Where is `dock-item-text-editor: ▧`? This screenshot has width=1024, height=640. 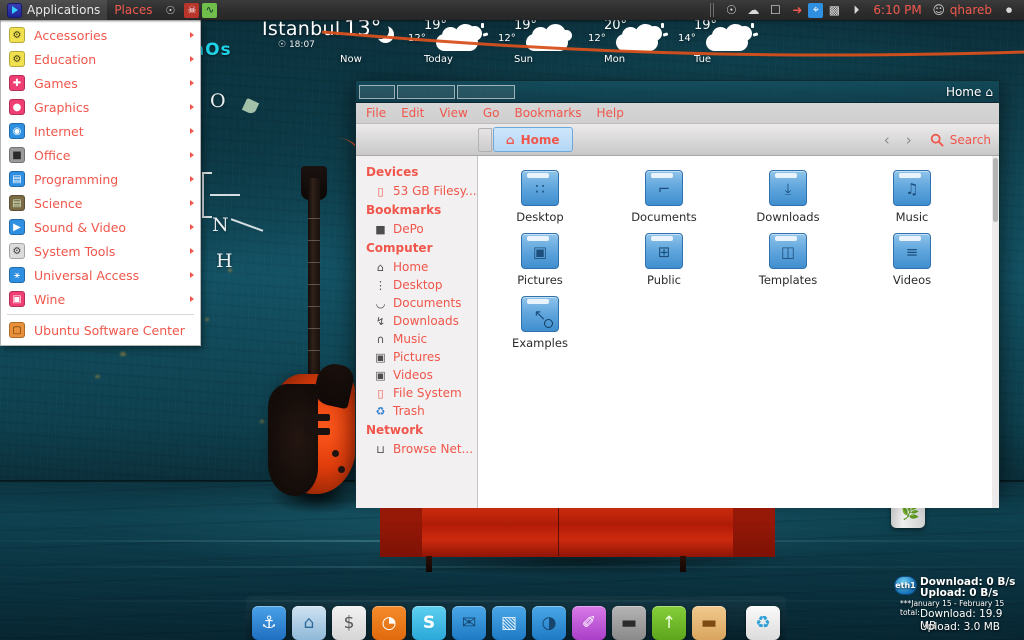 dock-item-text-editor: ▧ is located at coordinates (509, 623).